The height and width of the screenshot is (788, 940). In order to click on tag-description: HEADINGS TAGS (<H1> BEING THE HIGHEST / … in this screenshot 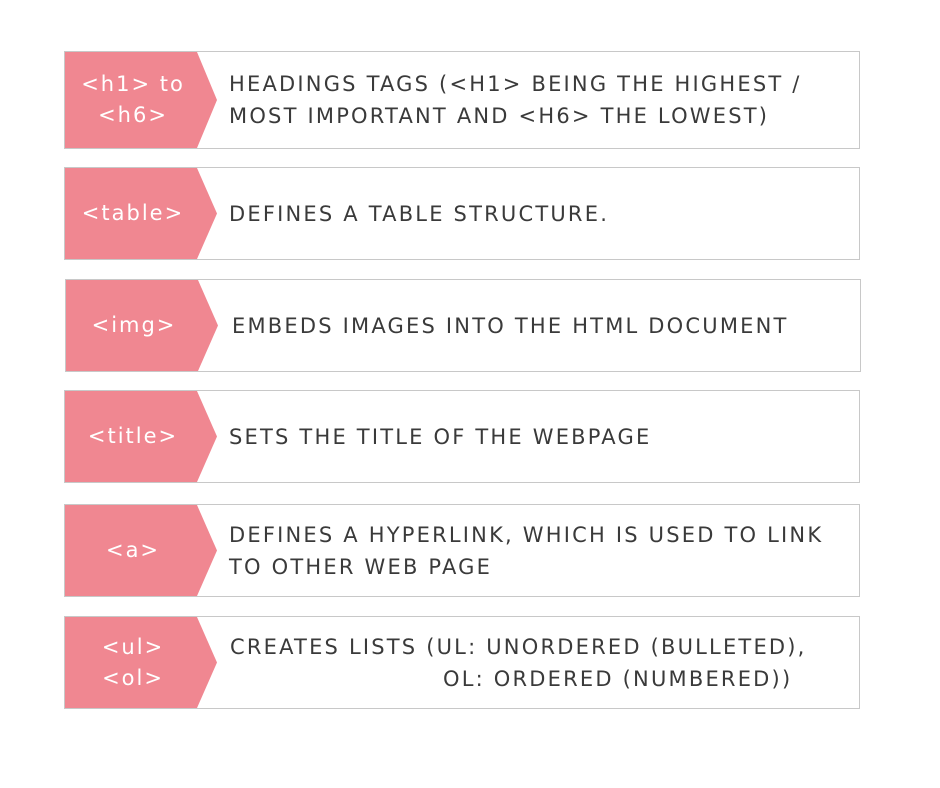, I will do `click(540, 100)`.